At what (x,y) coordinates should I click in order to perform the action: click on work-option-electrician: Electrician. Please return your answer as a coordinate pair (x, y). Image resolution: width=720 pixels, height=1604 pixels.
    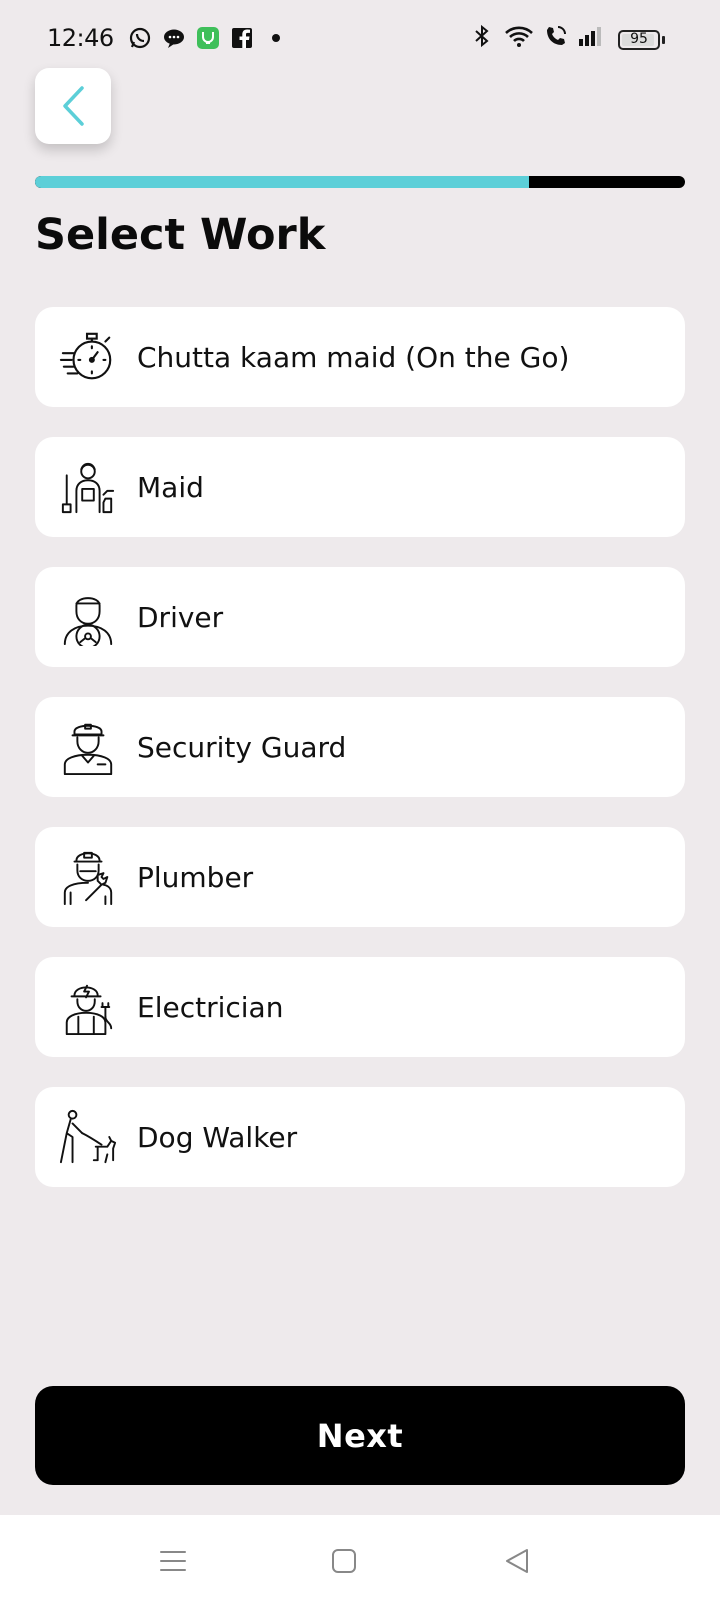
    Looking at the image, I should click on (360, 1007).